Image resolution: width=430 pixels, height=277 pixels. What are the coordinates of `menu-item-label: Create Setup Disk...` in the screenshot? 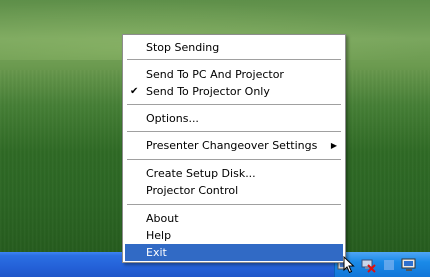 It's located at (201, 173).